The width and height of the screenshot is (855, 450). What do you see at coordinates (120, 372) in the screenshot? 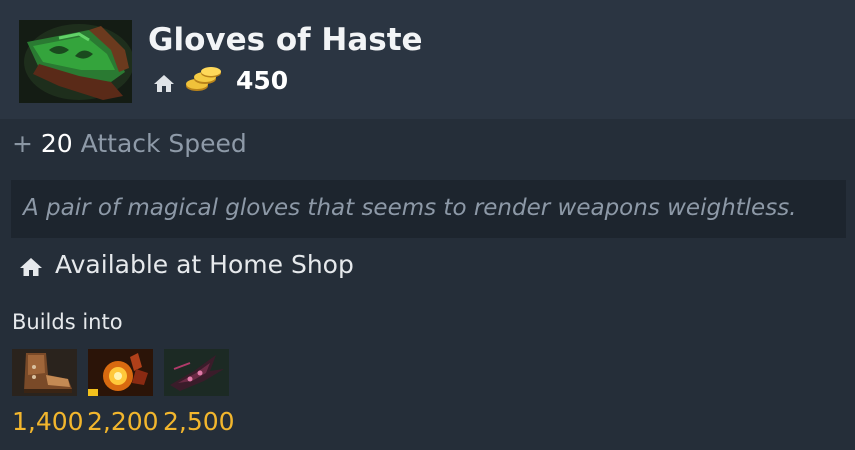
I see `glowing-gauntlet-icon` at bounding box center [120, 372].